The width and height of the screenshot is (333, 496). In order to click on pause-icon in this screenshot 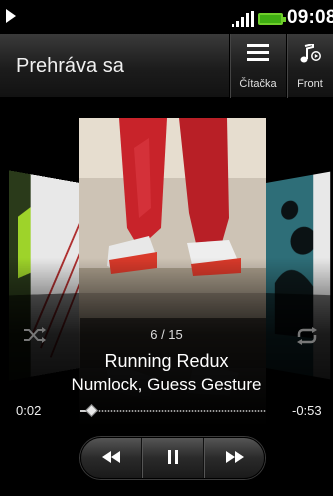, I will do `click(173, 459)`.